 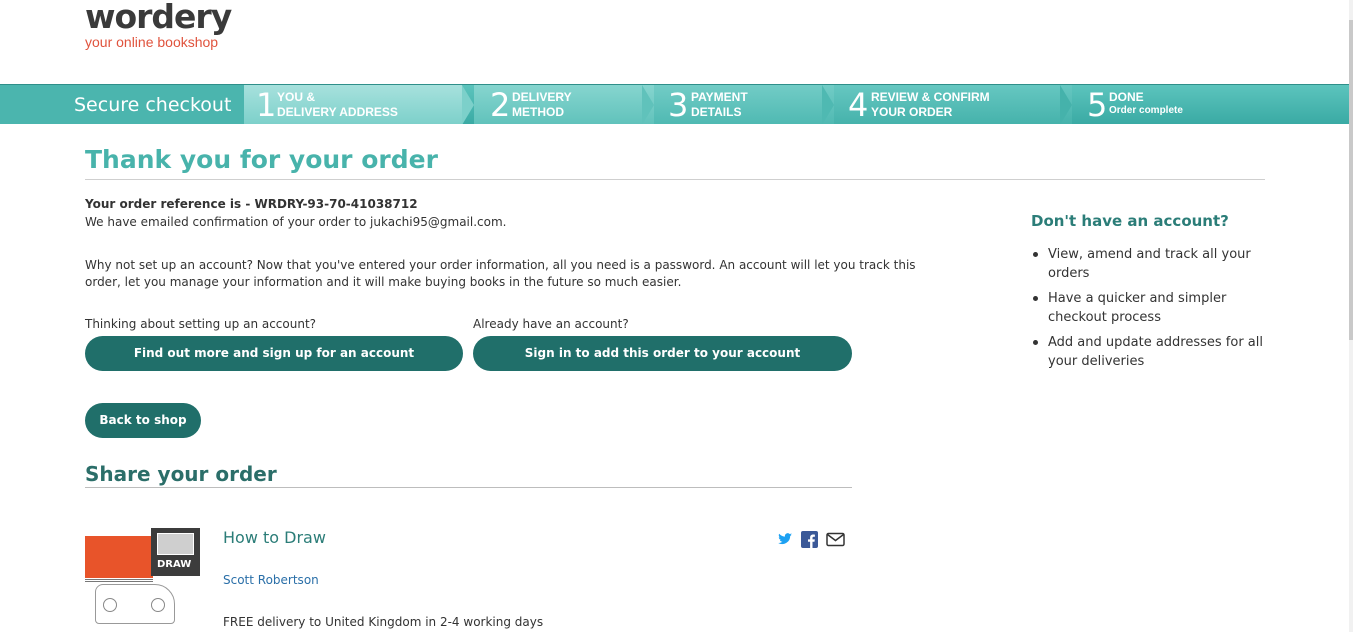 I want to click on share-order-heading: Share your order, so click(x=181, y=474).